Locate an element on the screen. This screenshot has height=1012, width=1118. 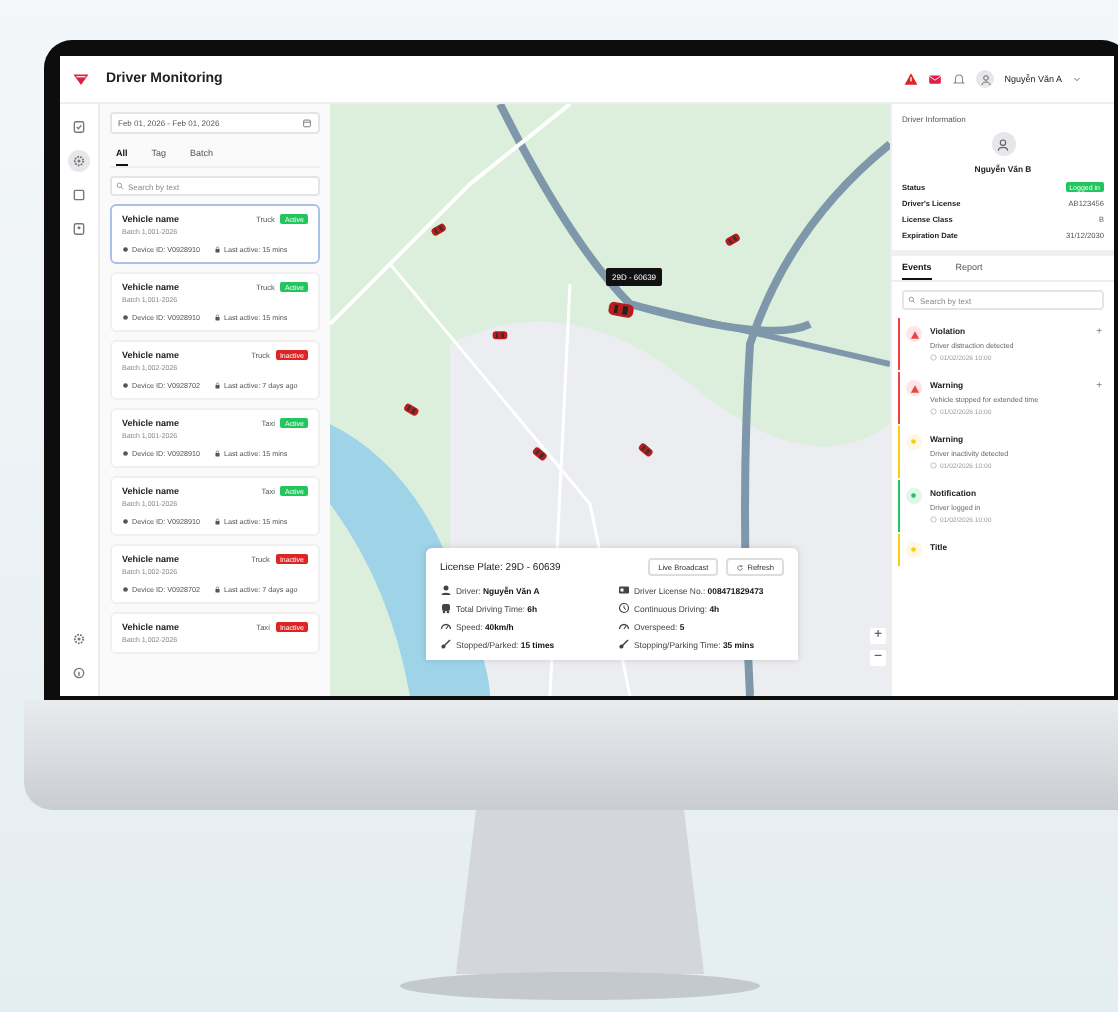
car-icon is located at coordinates (446, 608).